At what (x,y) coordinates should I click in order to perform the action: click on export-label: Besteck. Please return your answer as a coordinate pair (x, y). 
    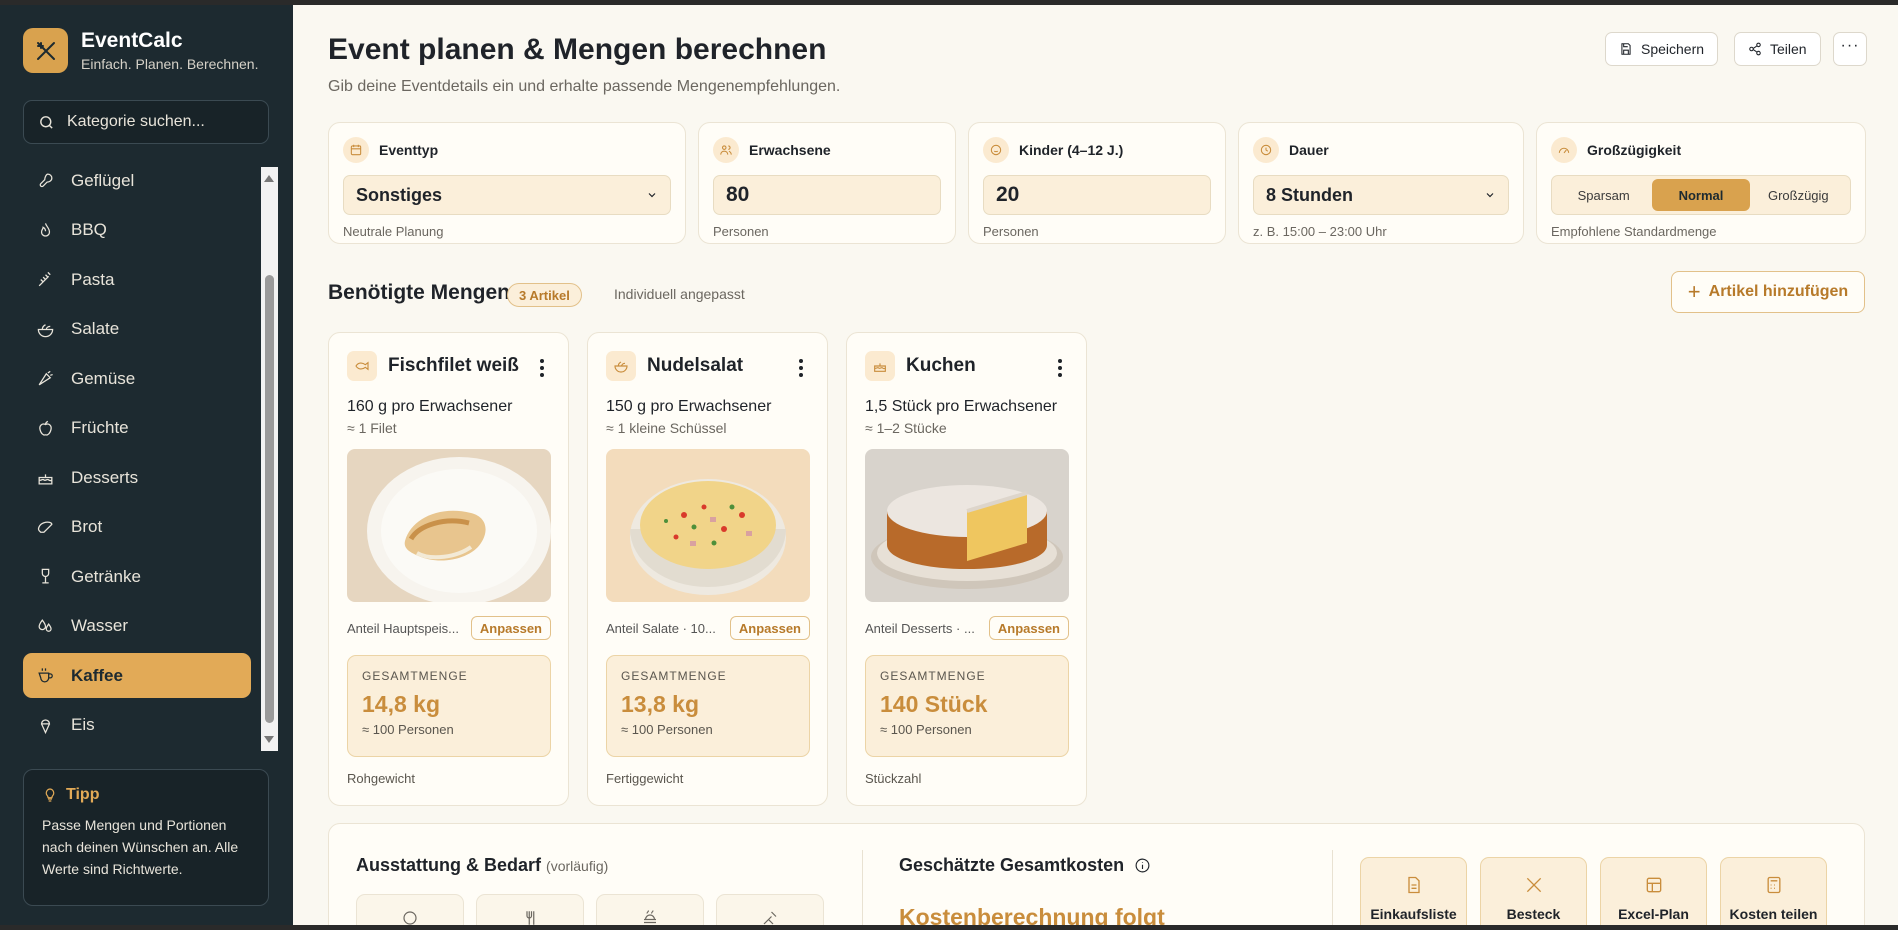
    Looking at the image, I should click on (1533, 914).